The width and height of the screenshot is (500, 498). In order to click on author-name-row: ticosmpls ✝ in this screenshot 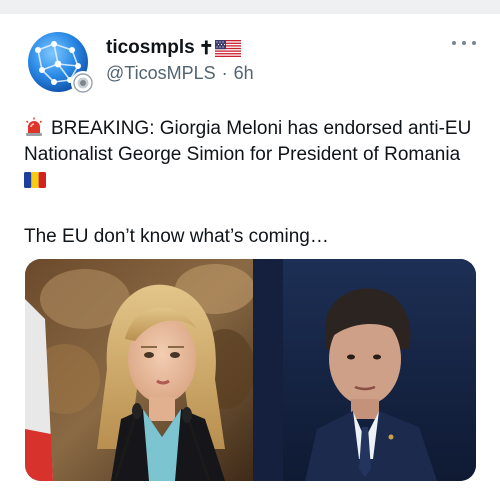, I will do `click(173, 48)`.